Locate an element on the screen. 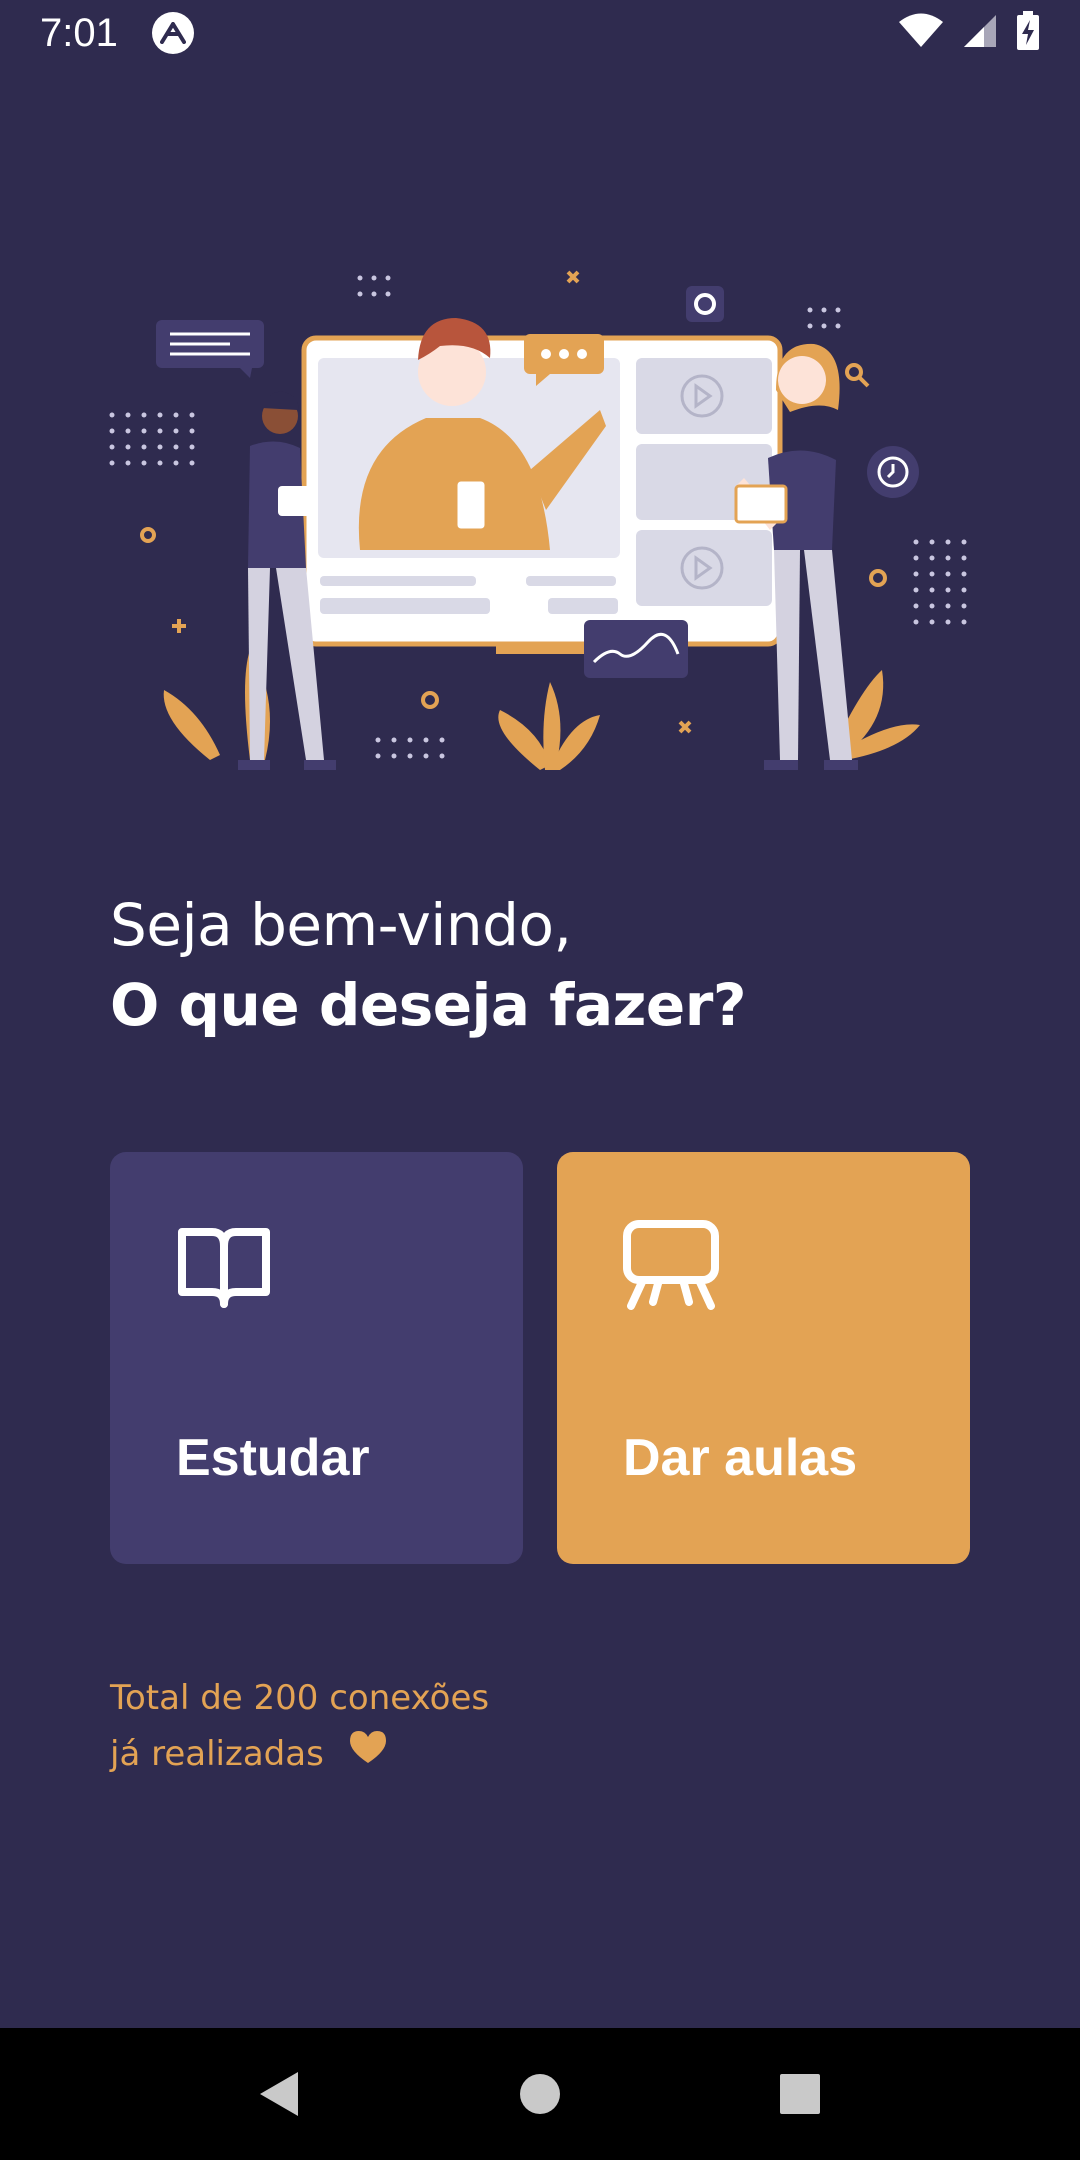 The height and width of the screenshot is (2160, 1080). study-label: Estudar is located at coordinates (273, 1458).